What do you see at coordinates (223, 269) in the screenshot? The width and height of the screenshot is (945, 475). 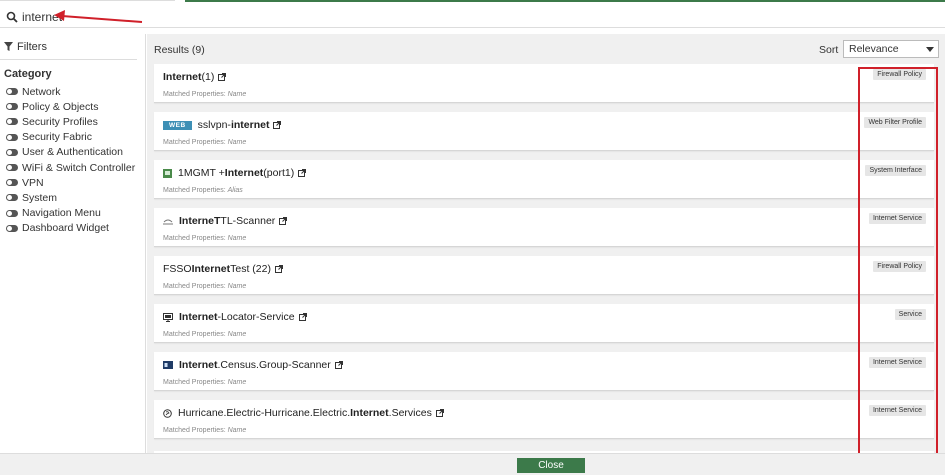 I see `result-title: FSSO Internet Test (22)` at bounding box center [223, 269].